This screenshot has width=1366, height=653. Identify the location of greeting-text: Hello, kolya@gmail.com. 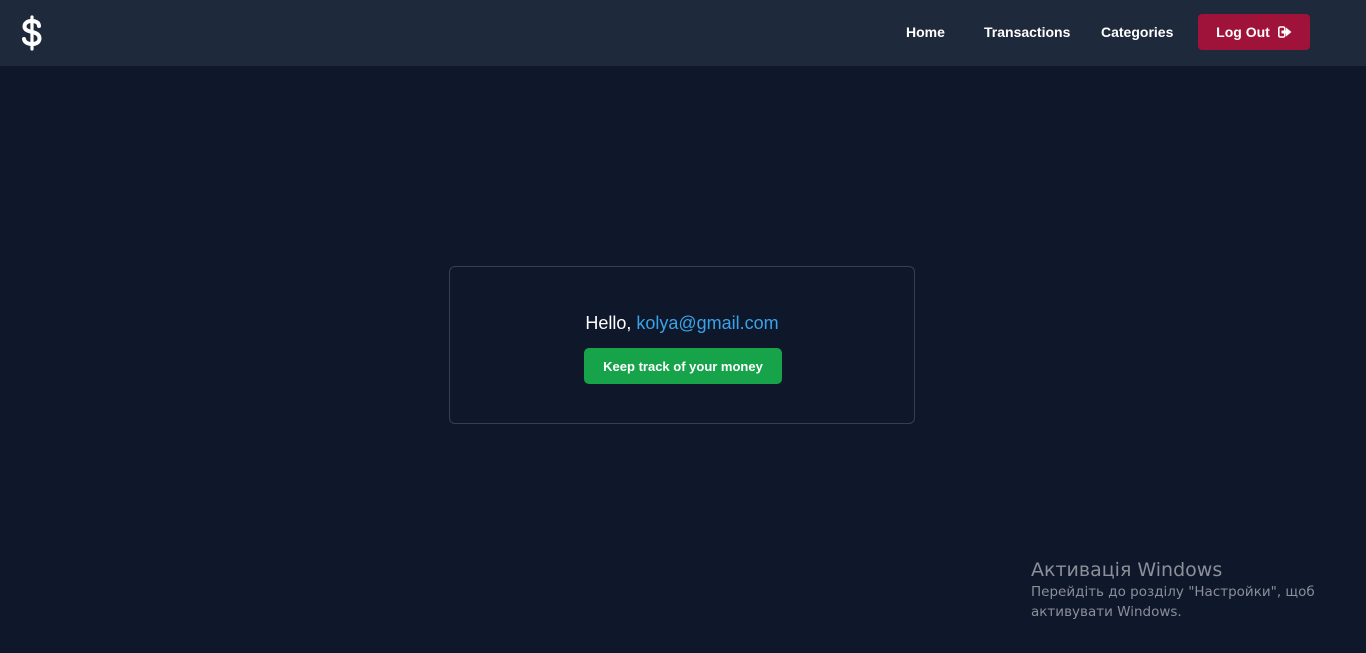
(682, 323).